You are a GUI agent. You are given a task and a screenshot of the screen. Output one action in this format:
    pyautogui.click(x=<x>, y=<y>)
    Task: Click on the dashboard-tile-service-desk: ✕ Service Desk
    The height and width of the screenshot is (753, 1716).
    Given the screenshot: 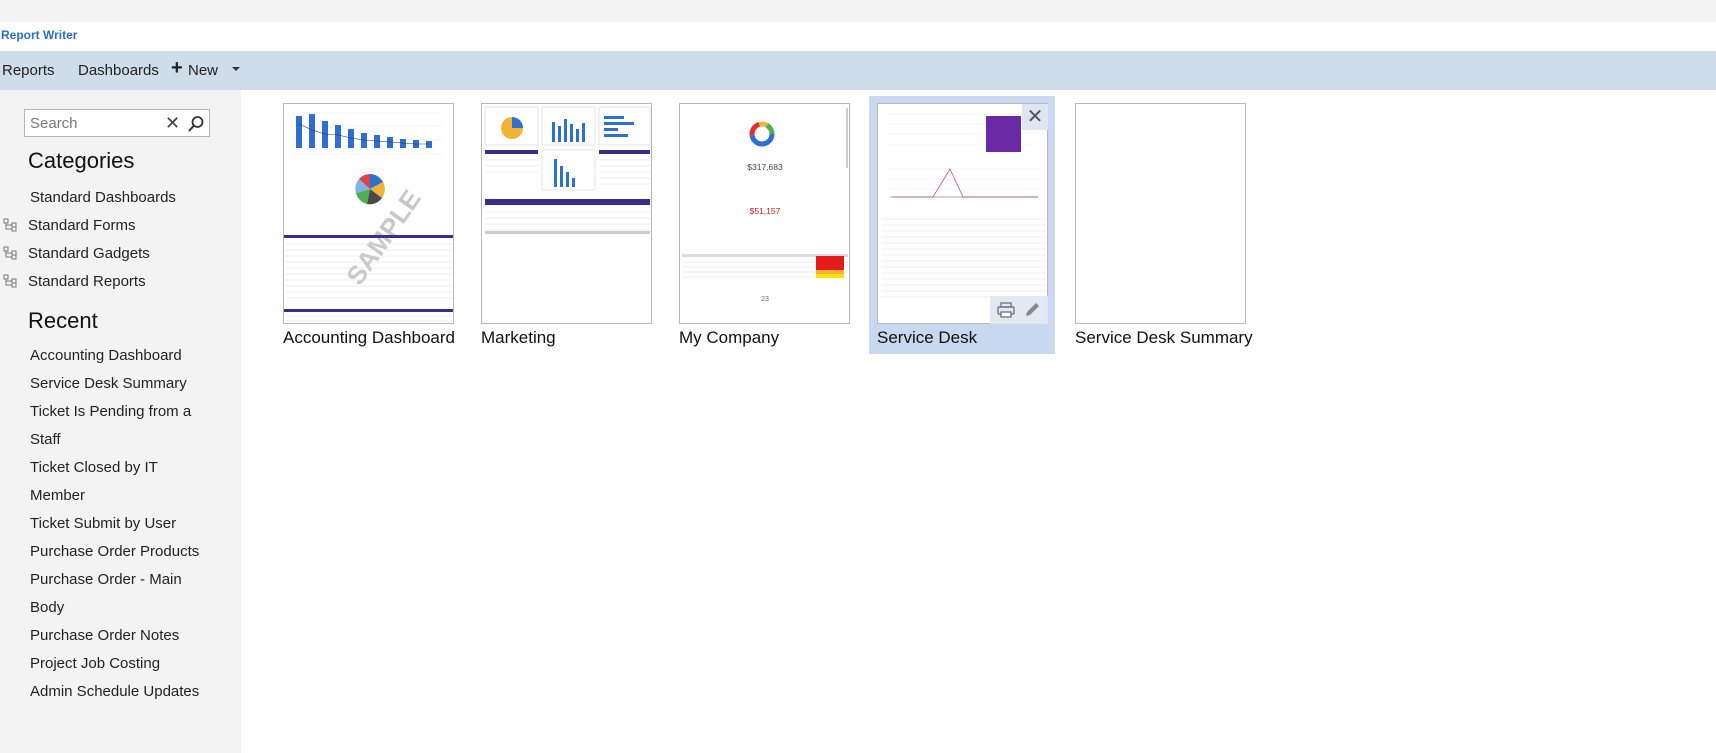 What is the action you would take?
    pyautogui.click(x=962, y=225)
    